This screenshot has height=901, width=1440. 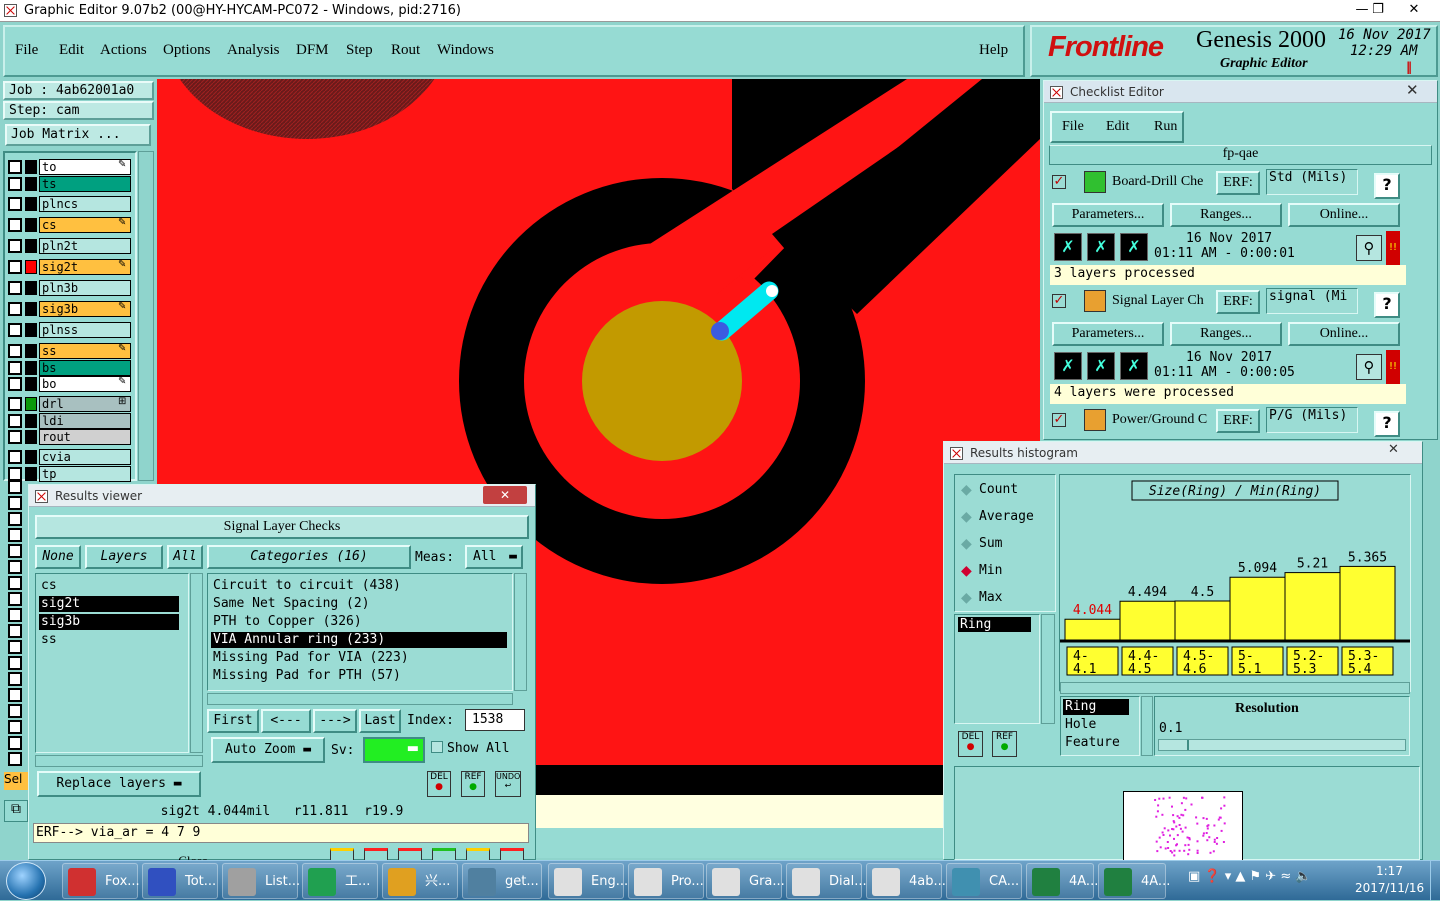 What do you see at coordinates (359, 604) in the screenshot?
I see `category-item: Same Net Spacing (2)` at bounding box center [359, 604].